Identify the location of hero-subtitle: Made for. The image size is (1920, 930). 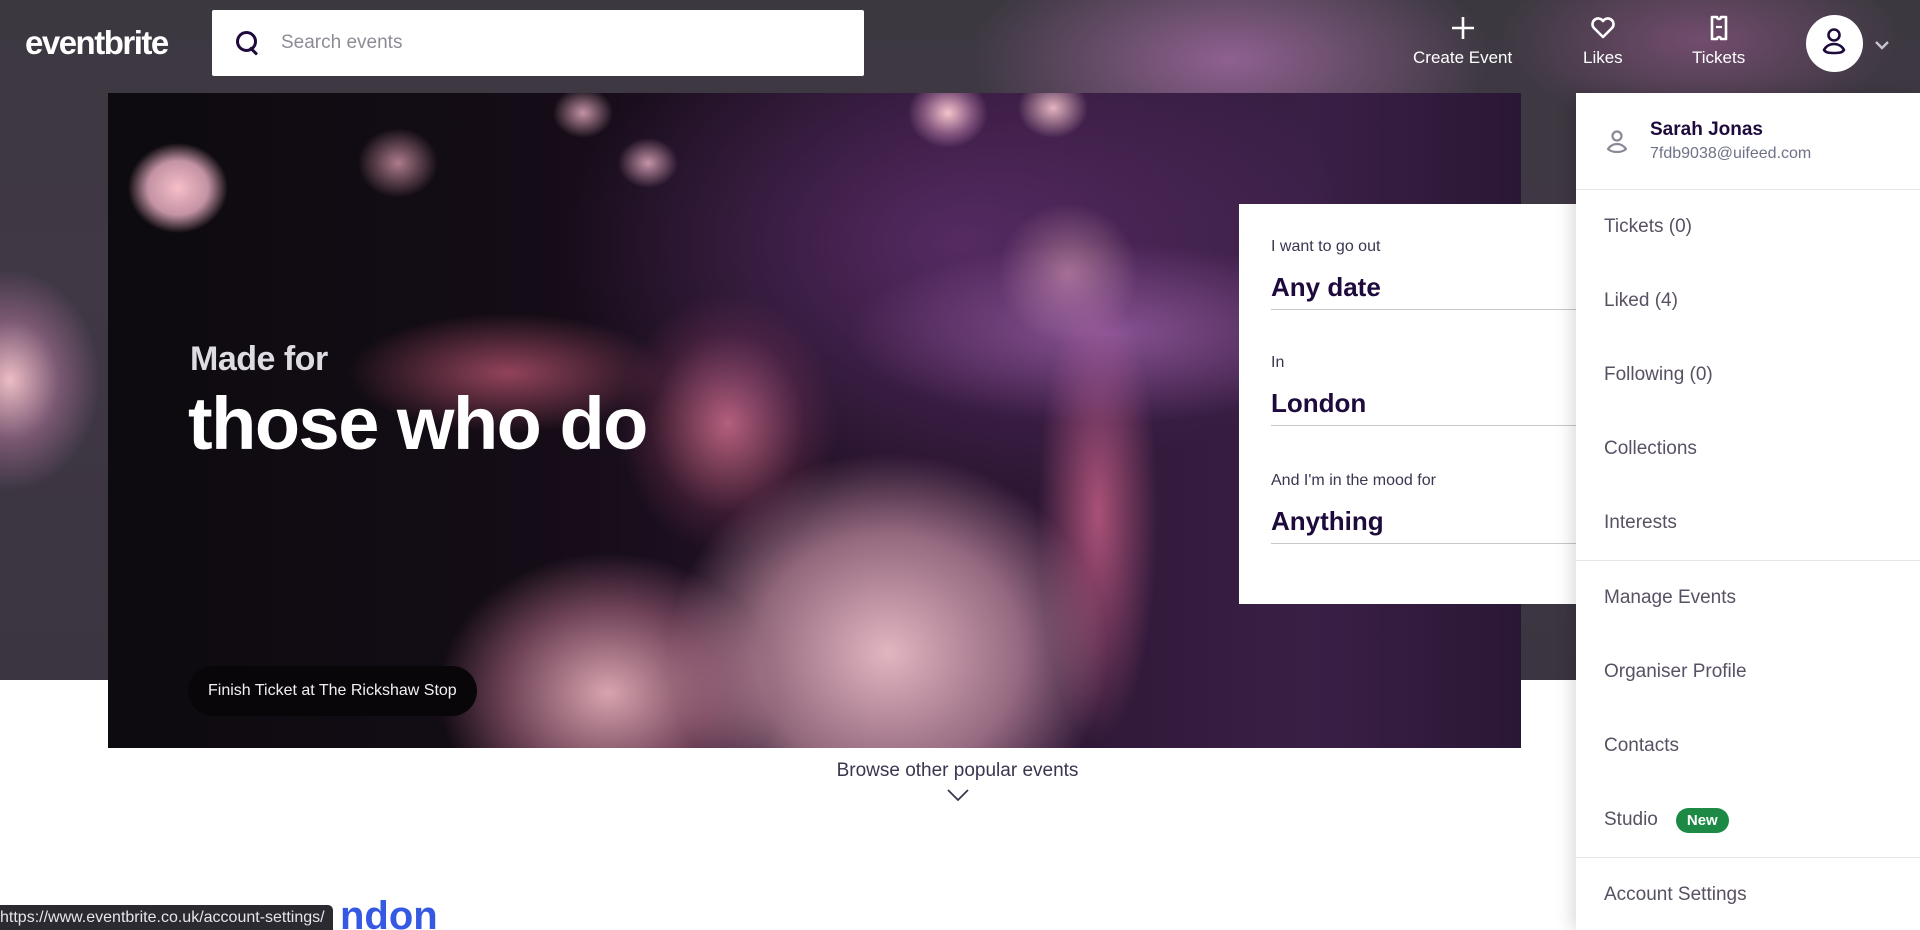
(259, 359).